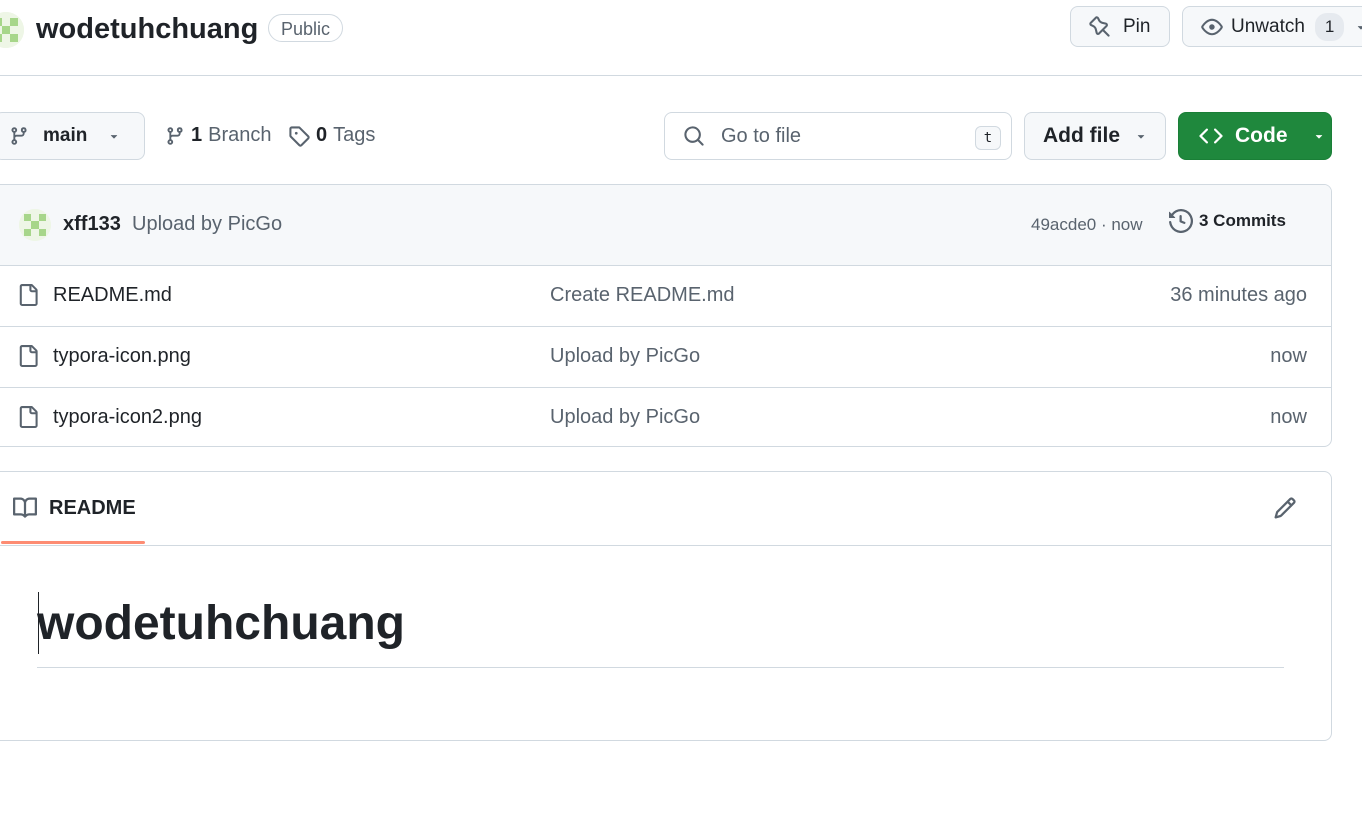 This screenshot has width=1362, height=823. Describe the element at coordinates (122, 356) in the screenshot. I see `file-name-link: typora-icon.png` at that location.